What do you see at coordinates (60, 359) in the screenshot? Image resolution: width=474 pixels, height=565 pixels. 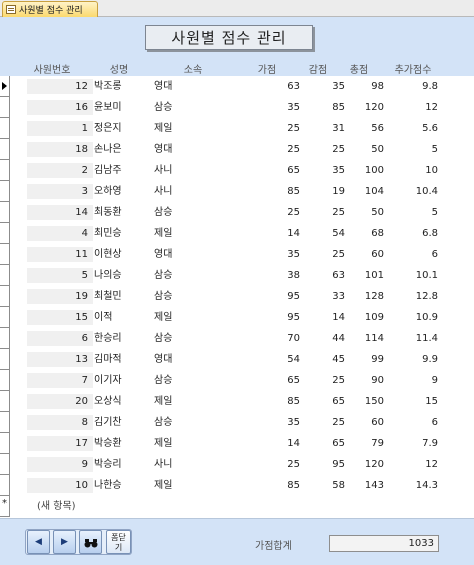 I see `employee-id-cell: 13` at bounding box center [60, 359].